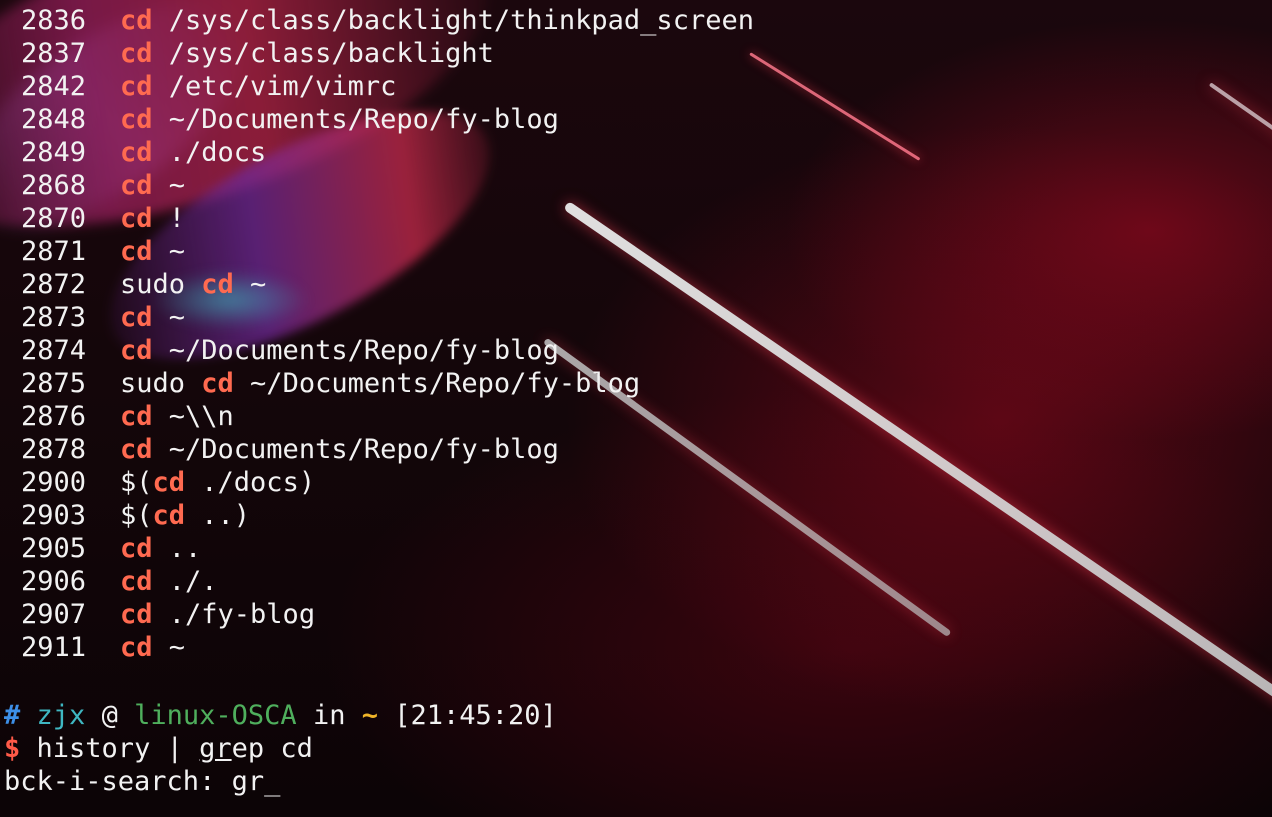 The image size is (1272, 817). I want to click on history-entry: 2875 sudo cd ~/Documents/Repo/fy-blog, so click(377, 383).